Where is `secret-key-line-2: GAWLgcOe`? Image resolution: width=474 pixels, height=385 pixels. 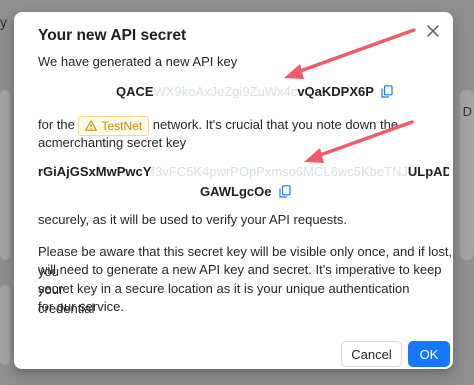
secret-key-line-2: GAWLgcOe is located at coordinates (245, 192).